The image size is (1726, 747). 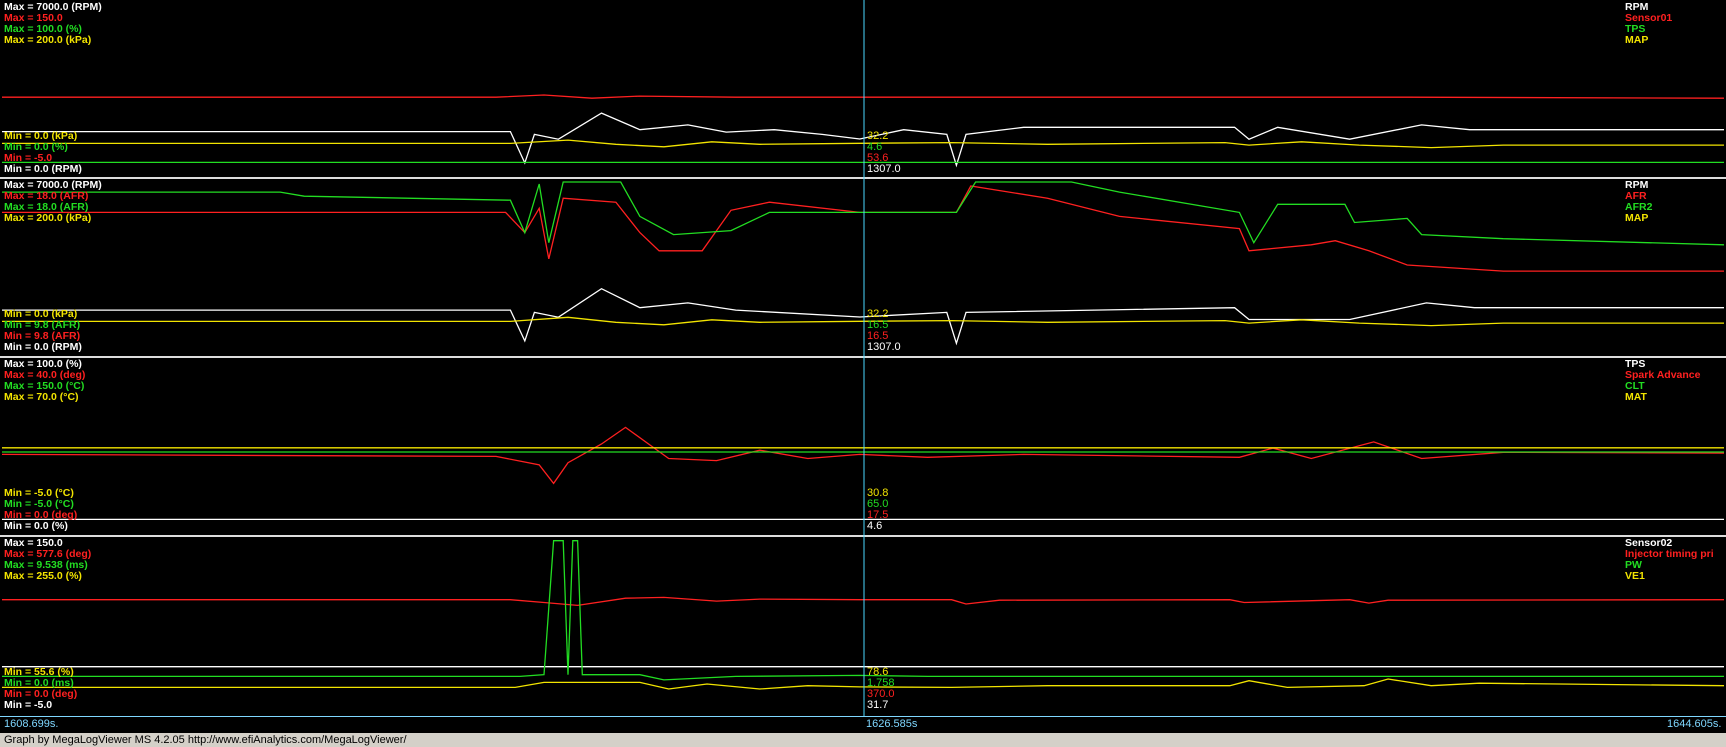 I want to click on series-line-spark-advance, so click(x=863, y=455).